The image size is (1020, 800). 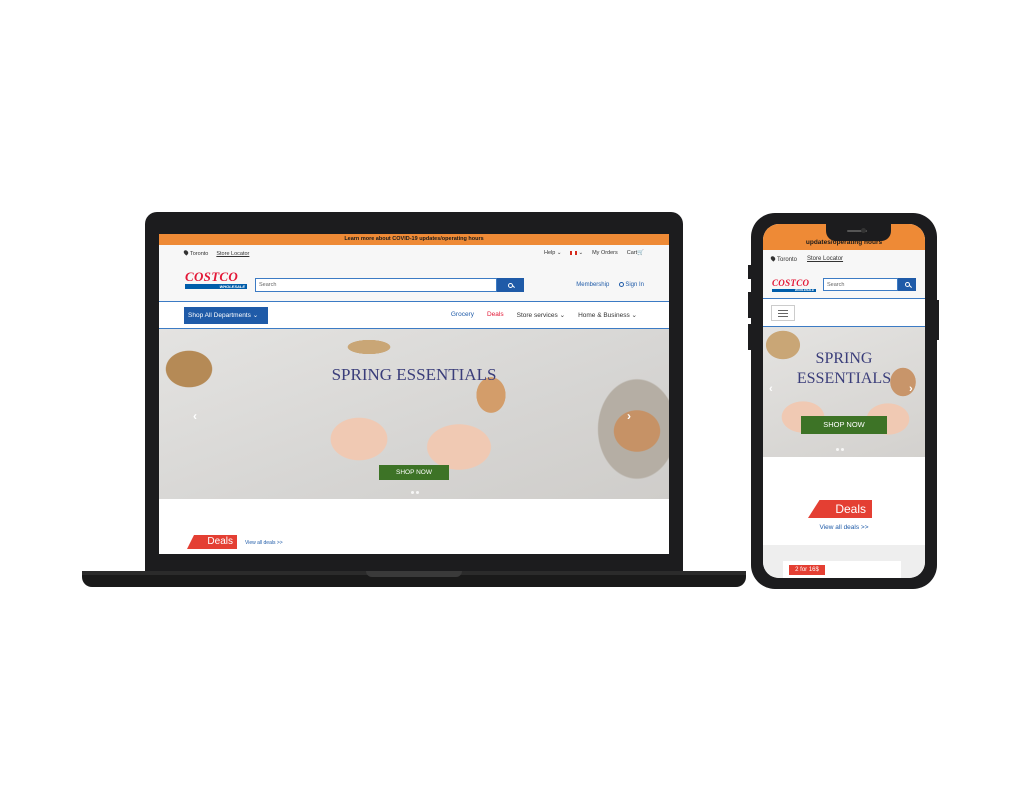 What do you see at coordinates (604, 315) in the screenshot?
I see `nav-home-business-label: Home & Business` at bounding box center [604, 315].